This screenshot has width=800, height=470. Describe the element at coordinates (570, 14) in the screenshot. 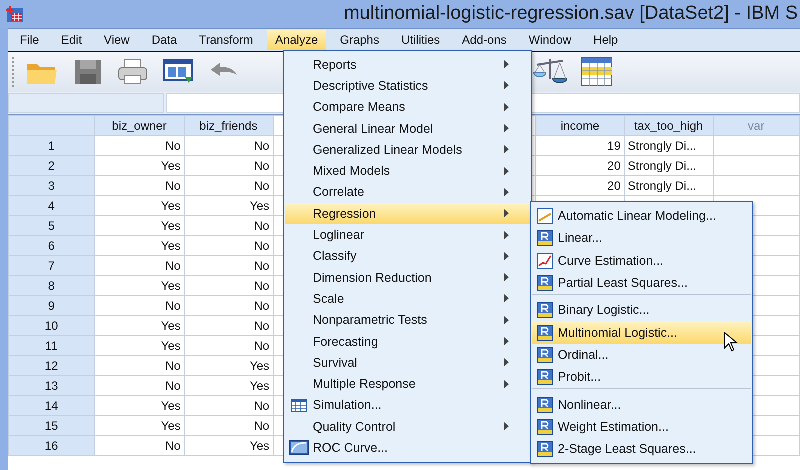

I see `window-title: multinomial-logistic-regression.sav [DataSet2] - IBM S` at that location.